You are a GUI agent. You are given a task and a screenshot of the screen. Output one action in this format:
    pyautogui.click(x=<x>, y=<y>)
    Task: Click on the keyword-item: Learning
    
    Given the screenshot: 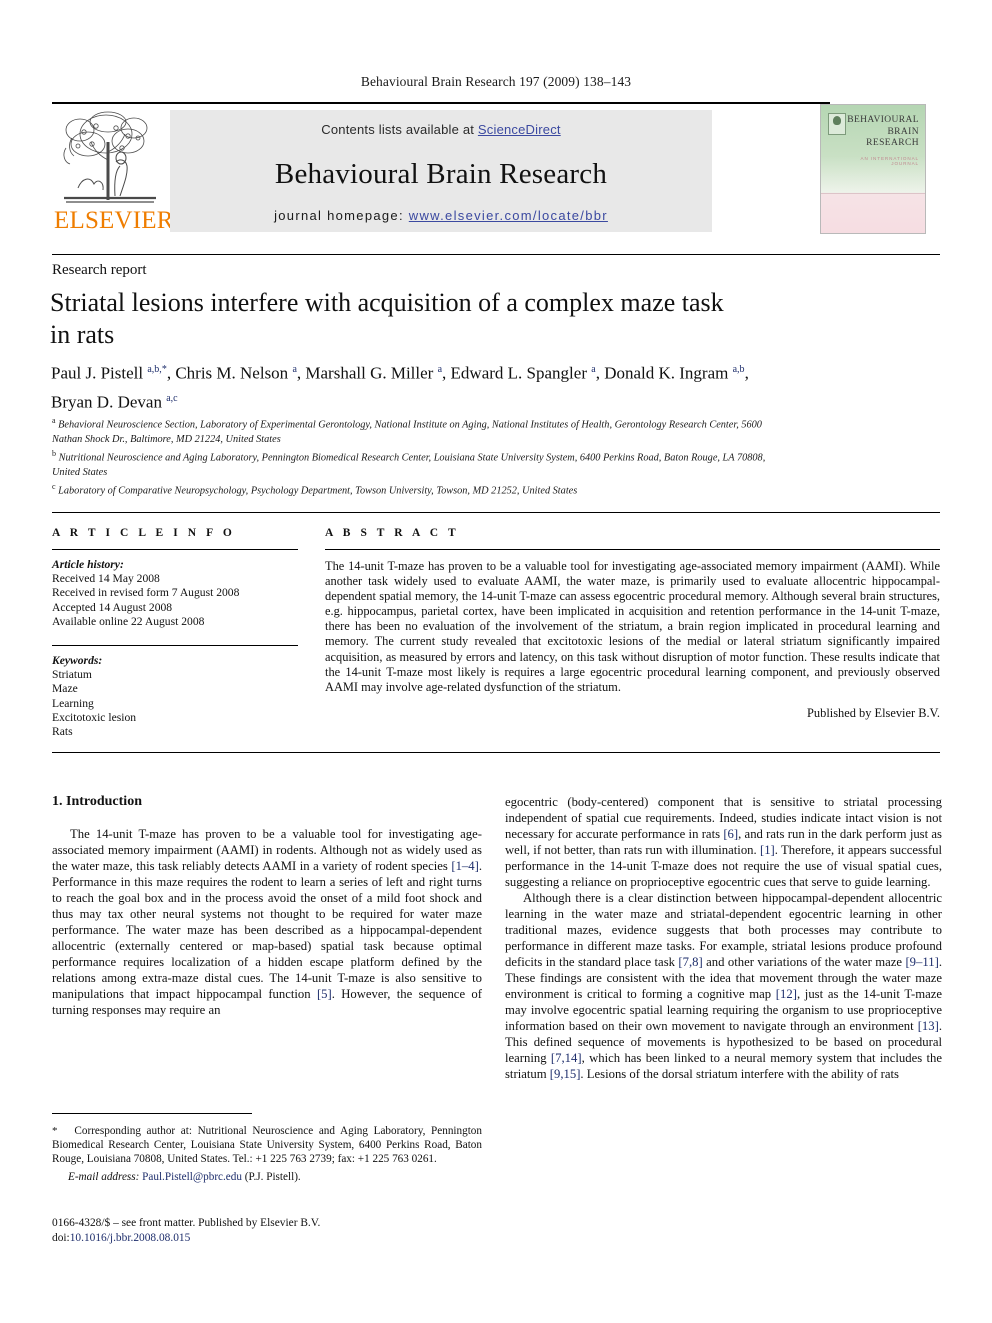 What is the action you would take?
    pyautogui.click(x=73, y=703)
    